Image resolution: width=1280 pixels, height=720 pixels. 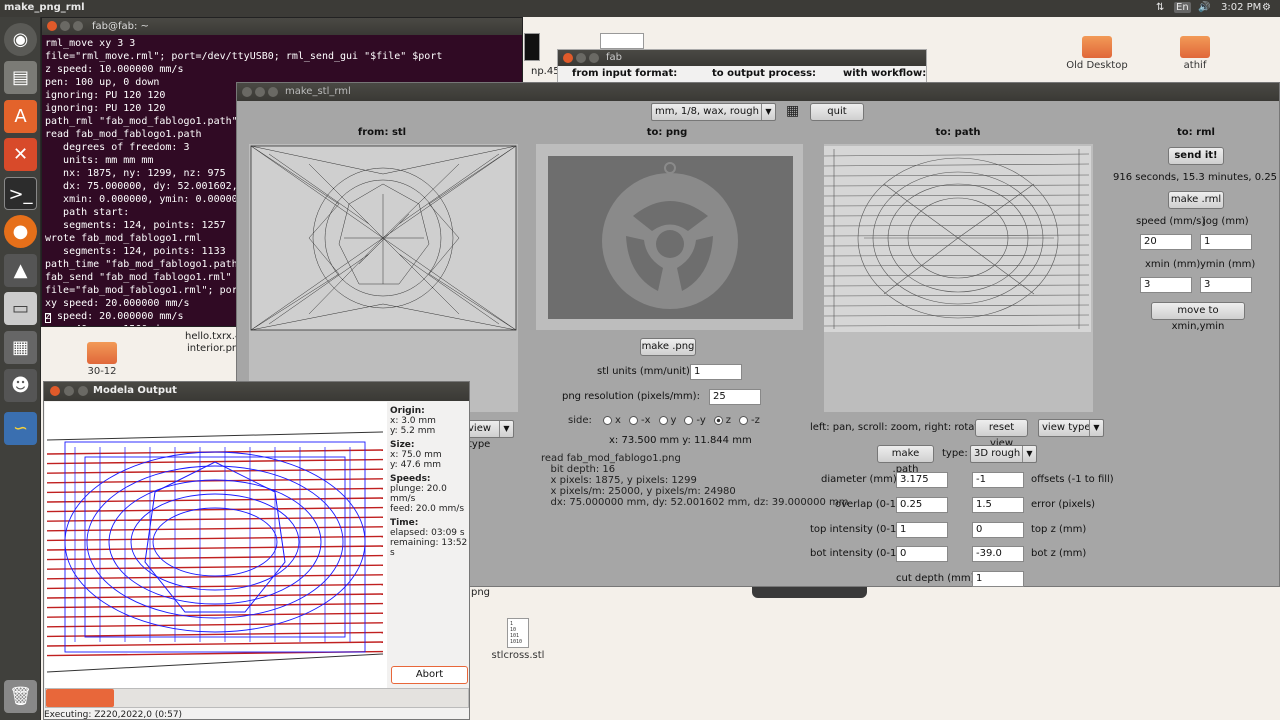 I want to click on move-to-xmin-ymin-button: move to xmin,ymin, so click(x=1198, y=317).